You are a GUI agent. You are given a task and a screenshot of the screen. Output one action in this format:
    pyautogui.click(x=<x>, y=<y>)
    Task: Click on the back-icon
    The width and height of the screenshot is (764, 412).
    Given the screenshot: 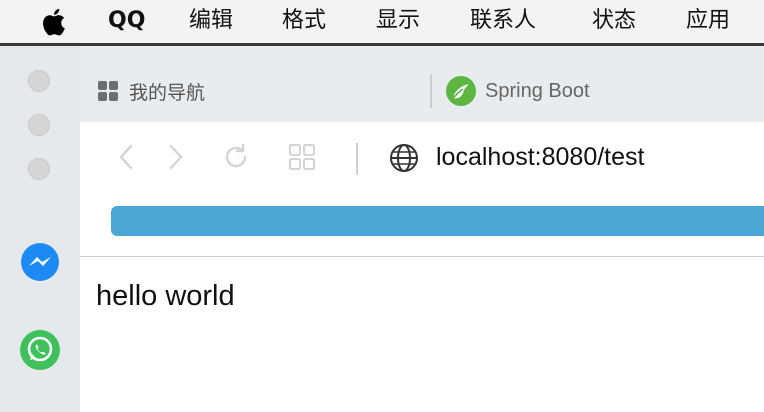 What is the action you would take?
    pyautogui.click(x=127, y=157)
    